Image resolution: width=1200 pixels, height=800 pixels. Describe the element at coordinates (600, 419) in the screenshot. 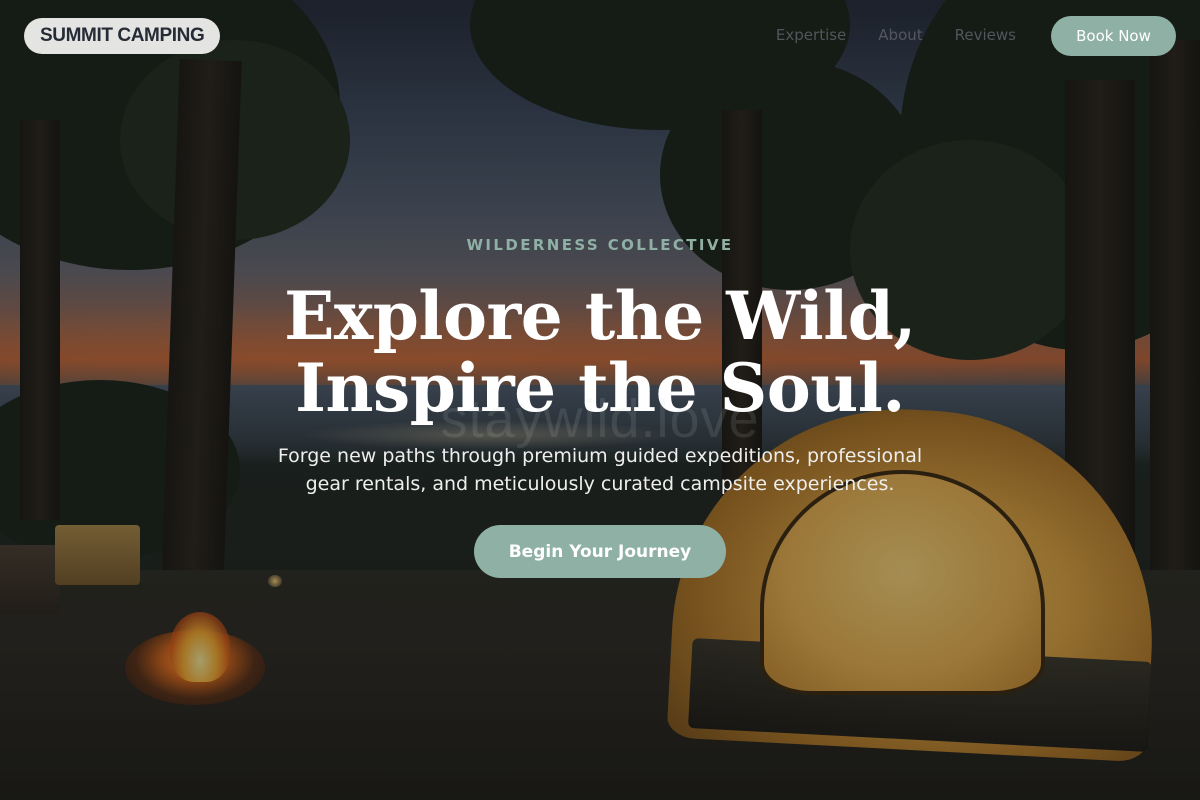

I see `watermark-text: staywild.love` at that location.